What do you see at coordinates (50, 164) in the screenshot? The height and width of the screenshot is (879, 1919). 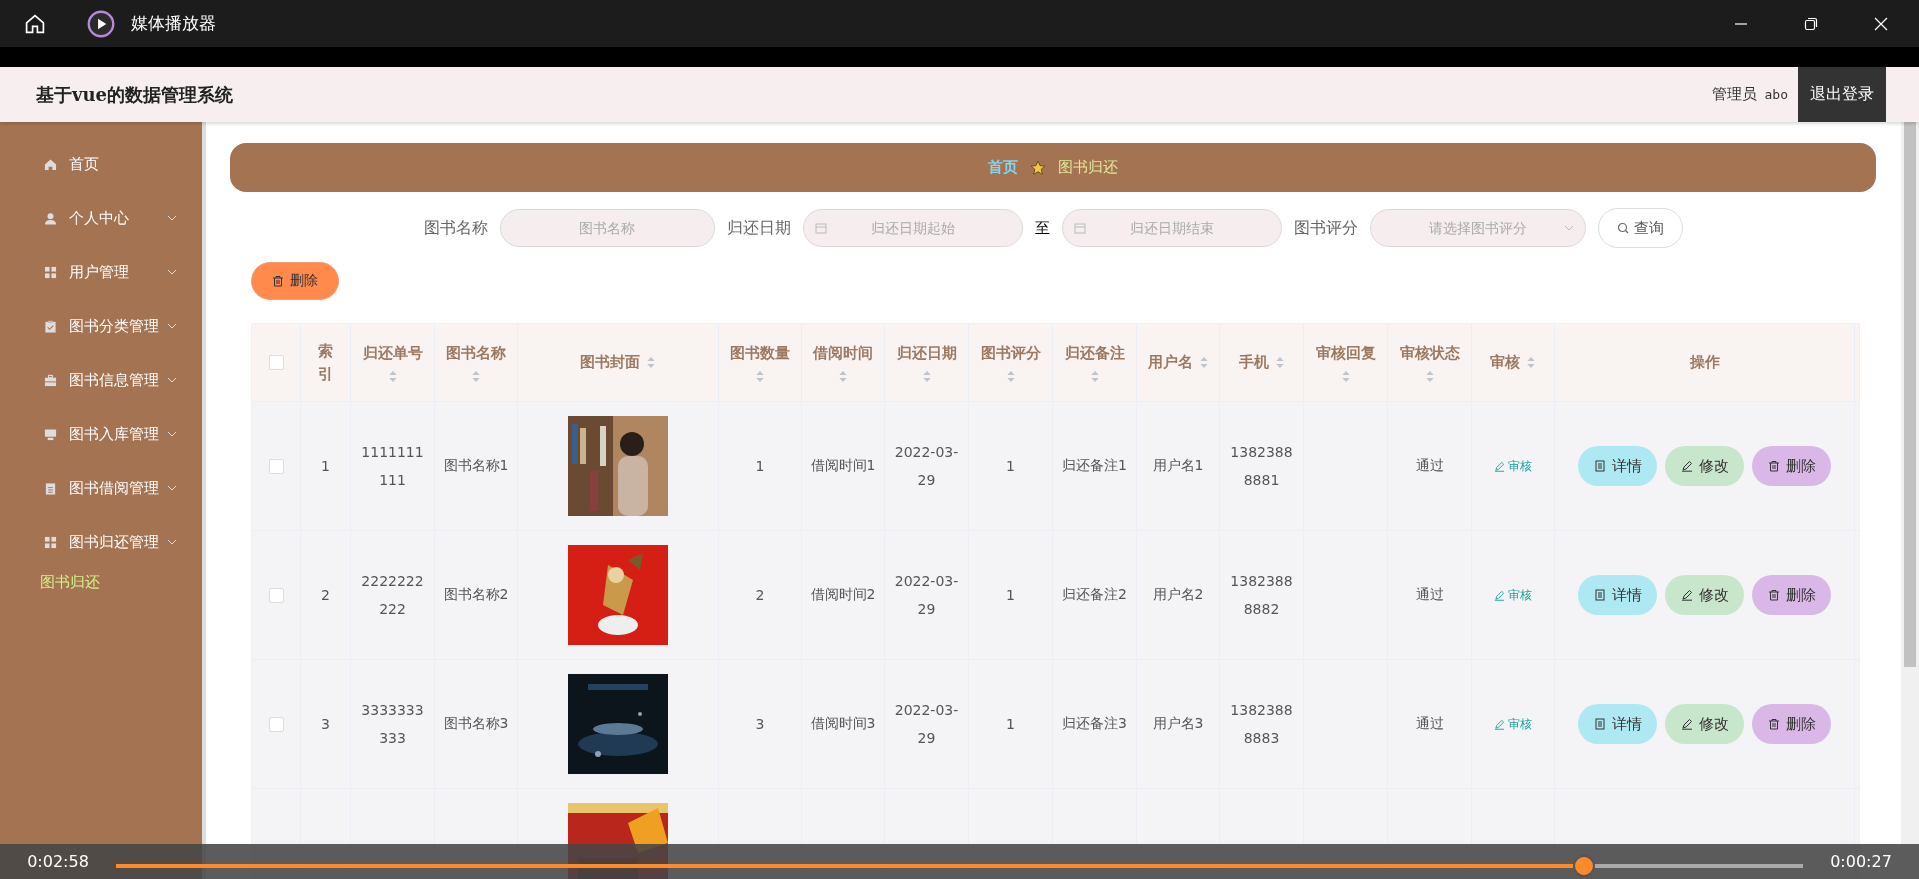 I see `home-icon` at bounding box center [50, 164].